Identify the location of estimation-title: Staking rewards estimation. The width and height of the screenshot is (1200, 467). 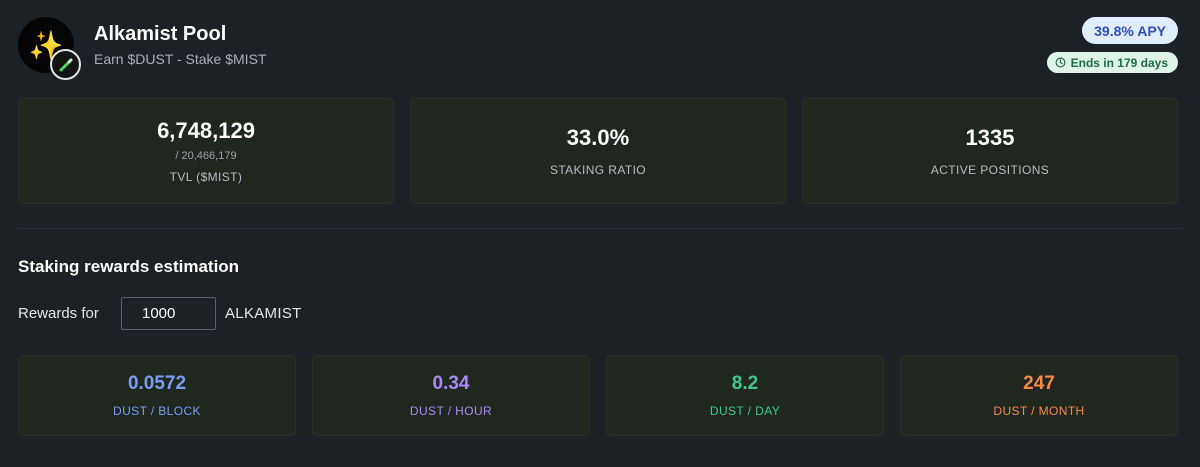
(129, 266).